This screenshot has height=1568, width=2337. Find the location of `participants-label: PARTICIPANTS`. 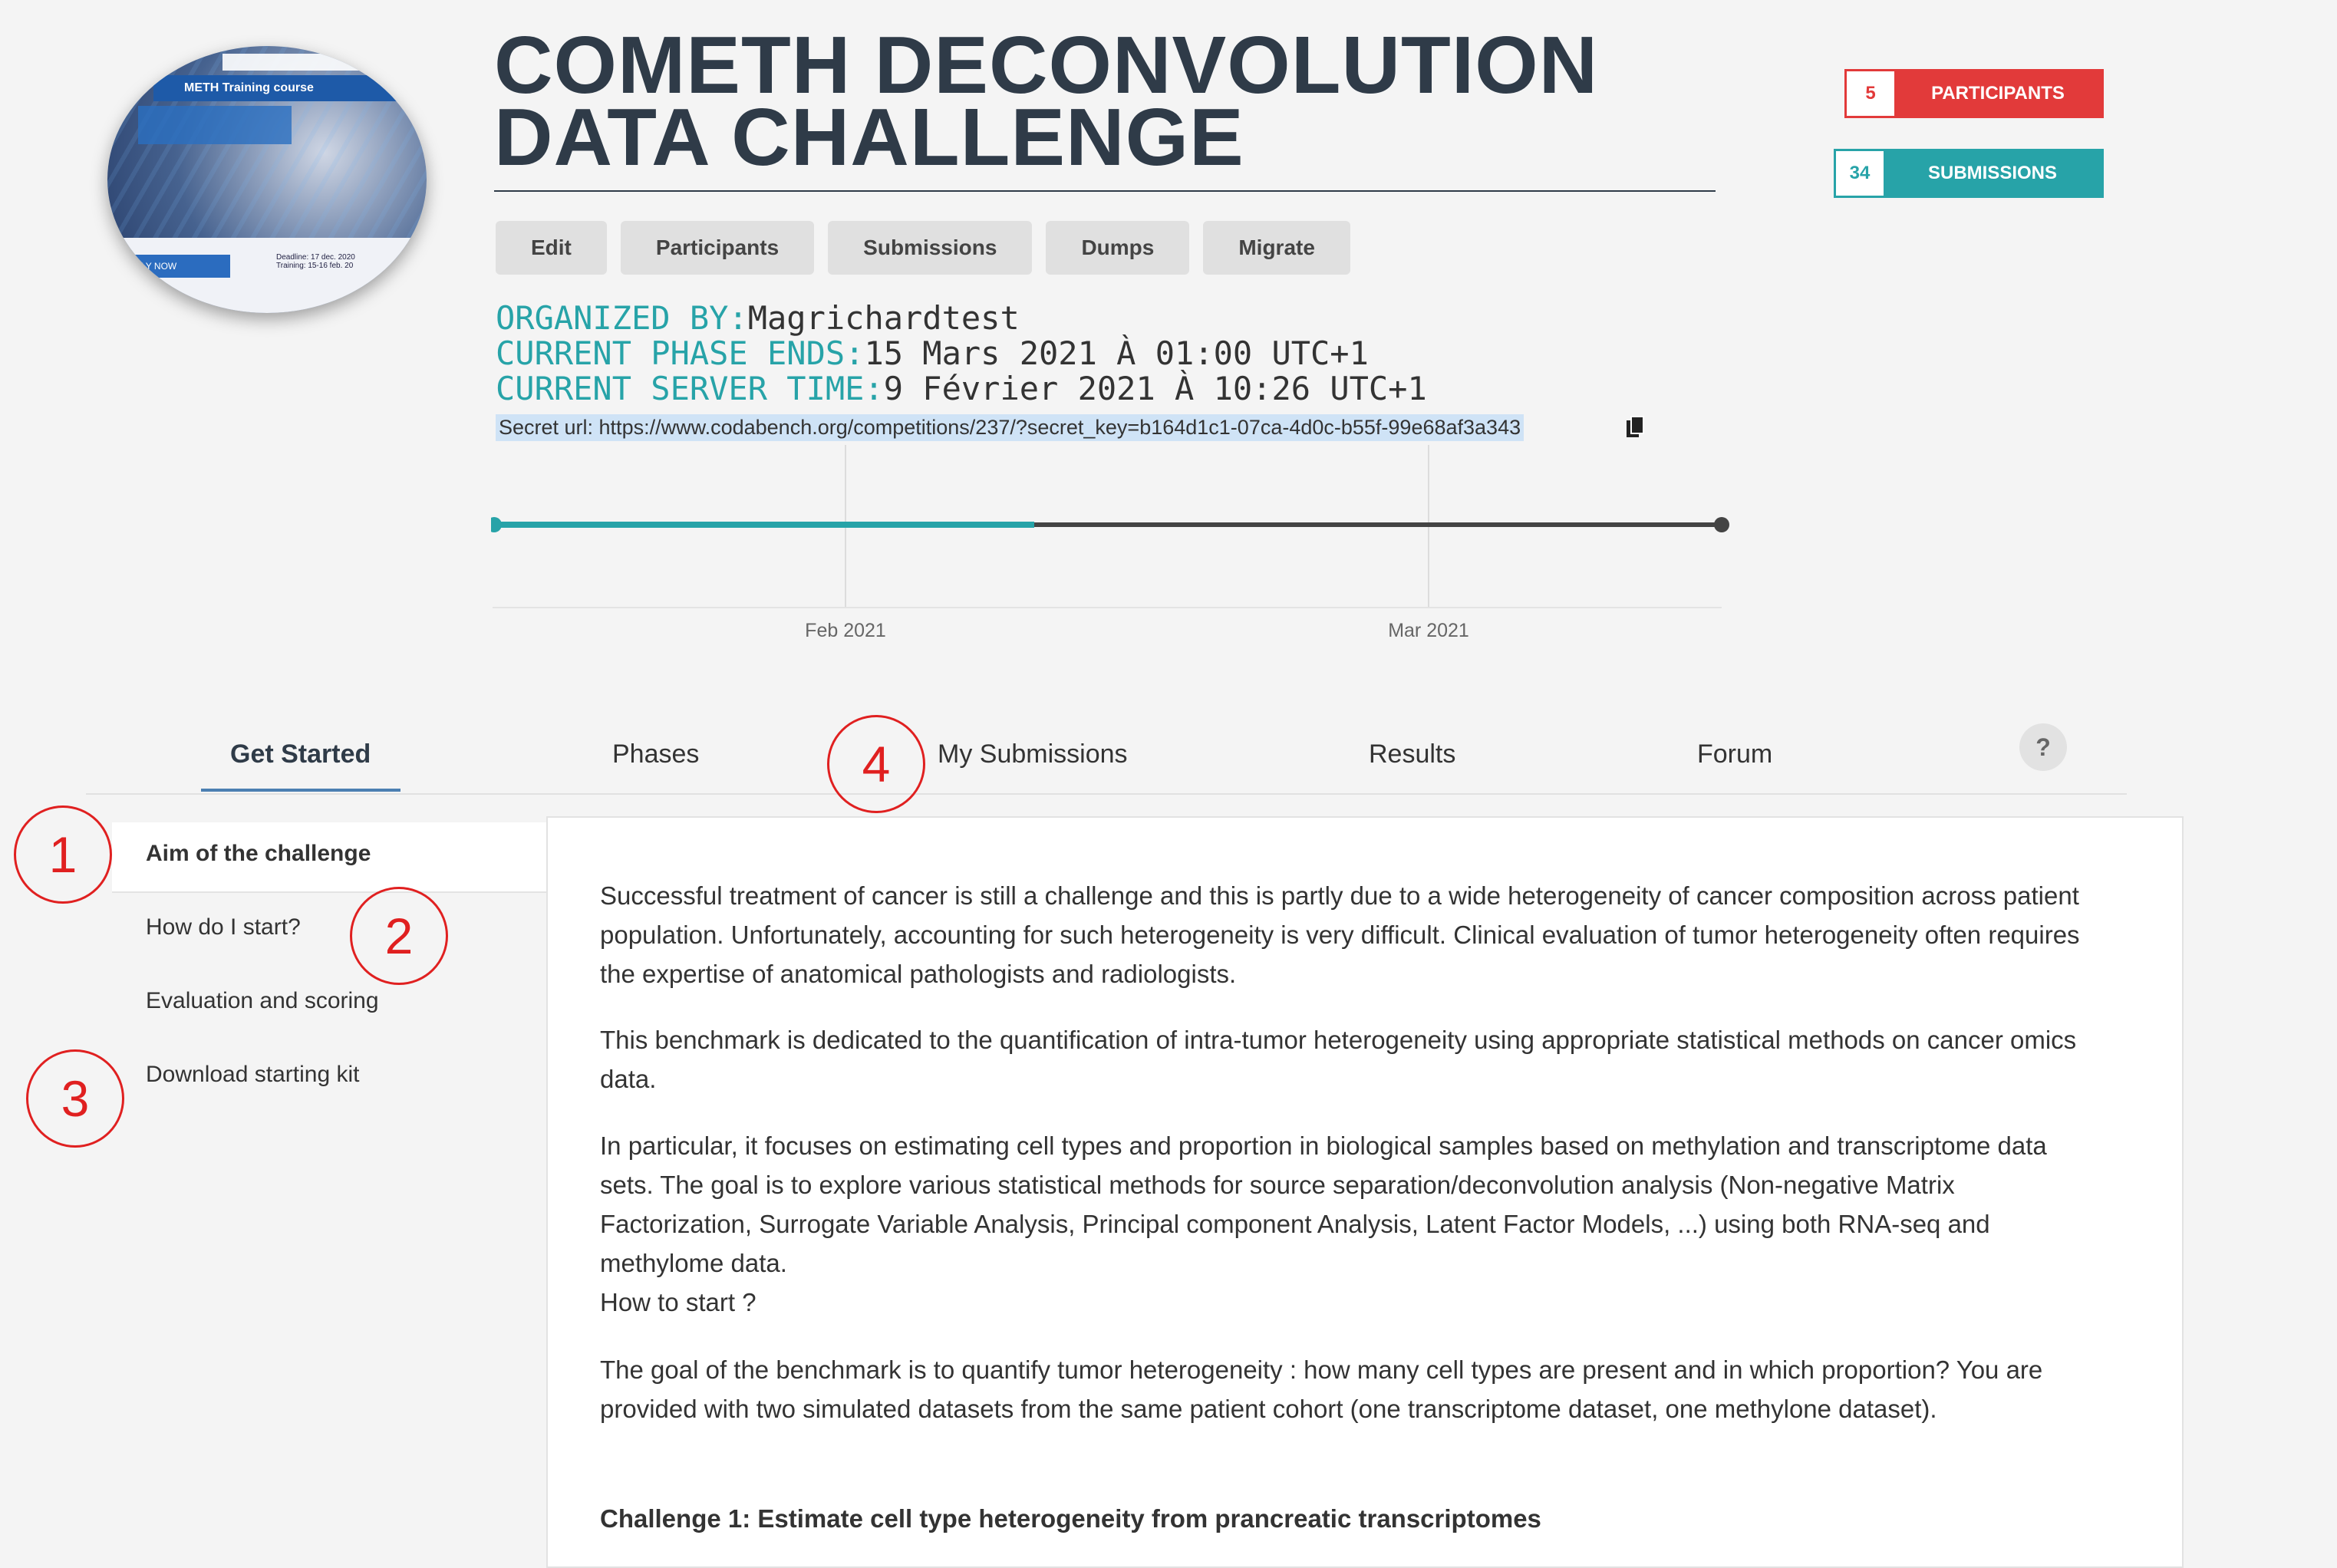

participants-label: PARTICIPANTS is located at coordinates (1997, 93).